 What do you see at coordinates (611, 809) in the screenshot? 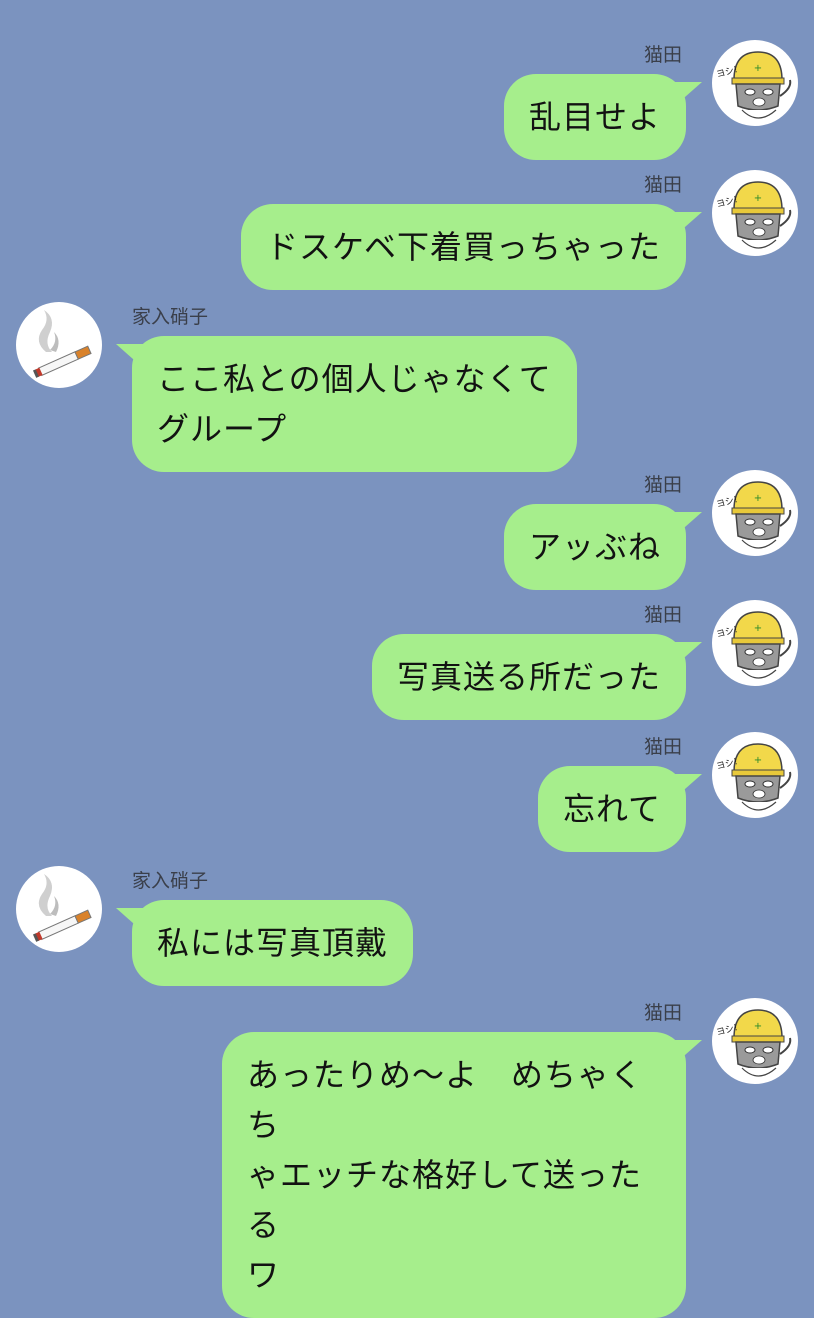
I see `message-bubble: 忘れて` at bounding box center [611, 809].